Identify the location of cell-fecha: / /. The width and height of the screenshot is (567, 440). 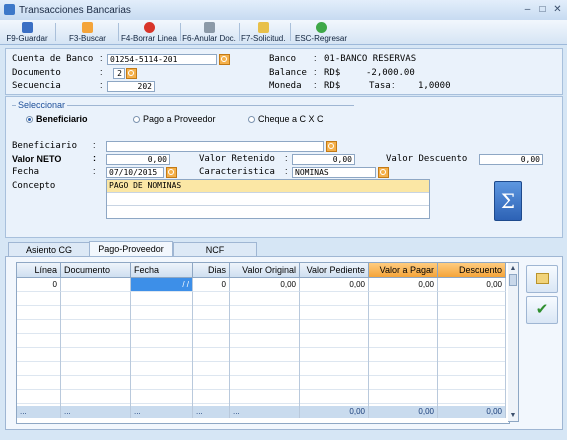
(162, 285).